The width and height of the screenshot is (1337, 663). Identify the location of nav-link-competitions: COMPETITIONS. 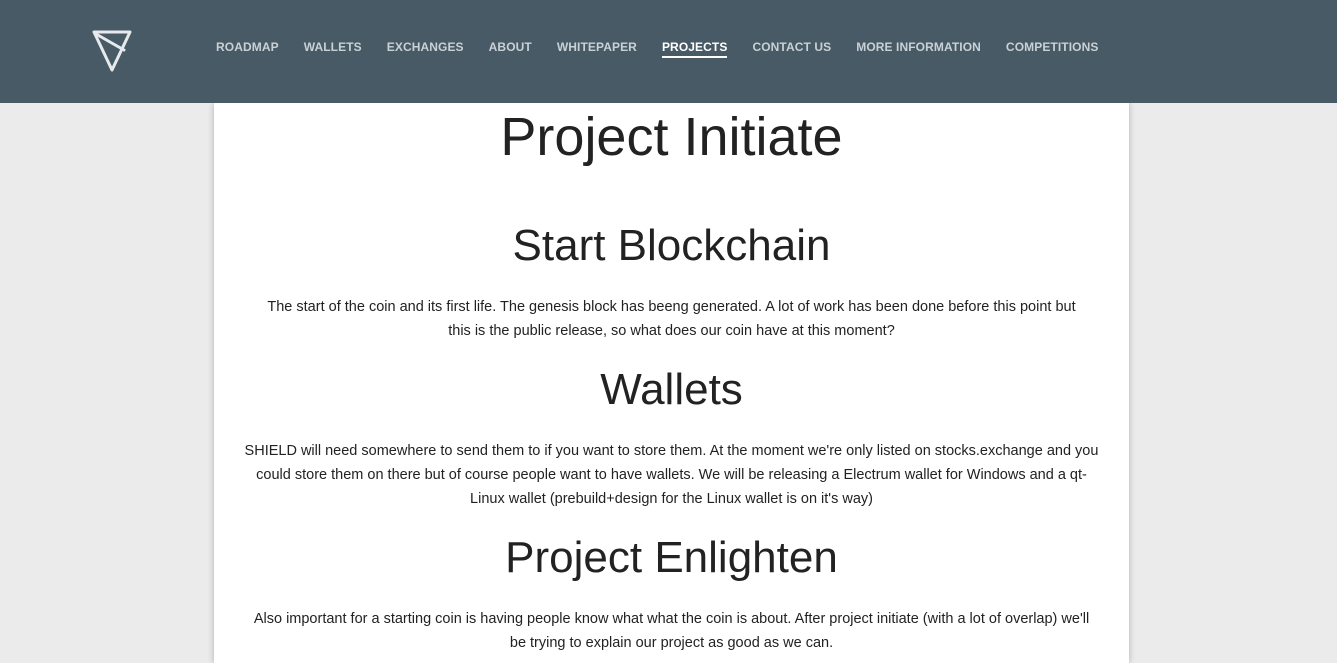
(1052, 48).